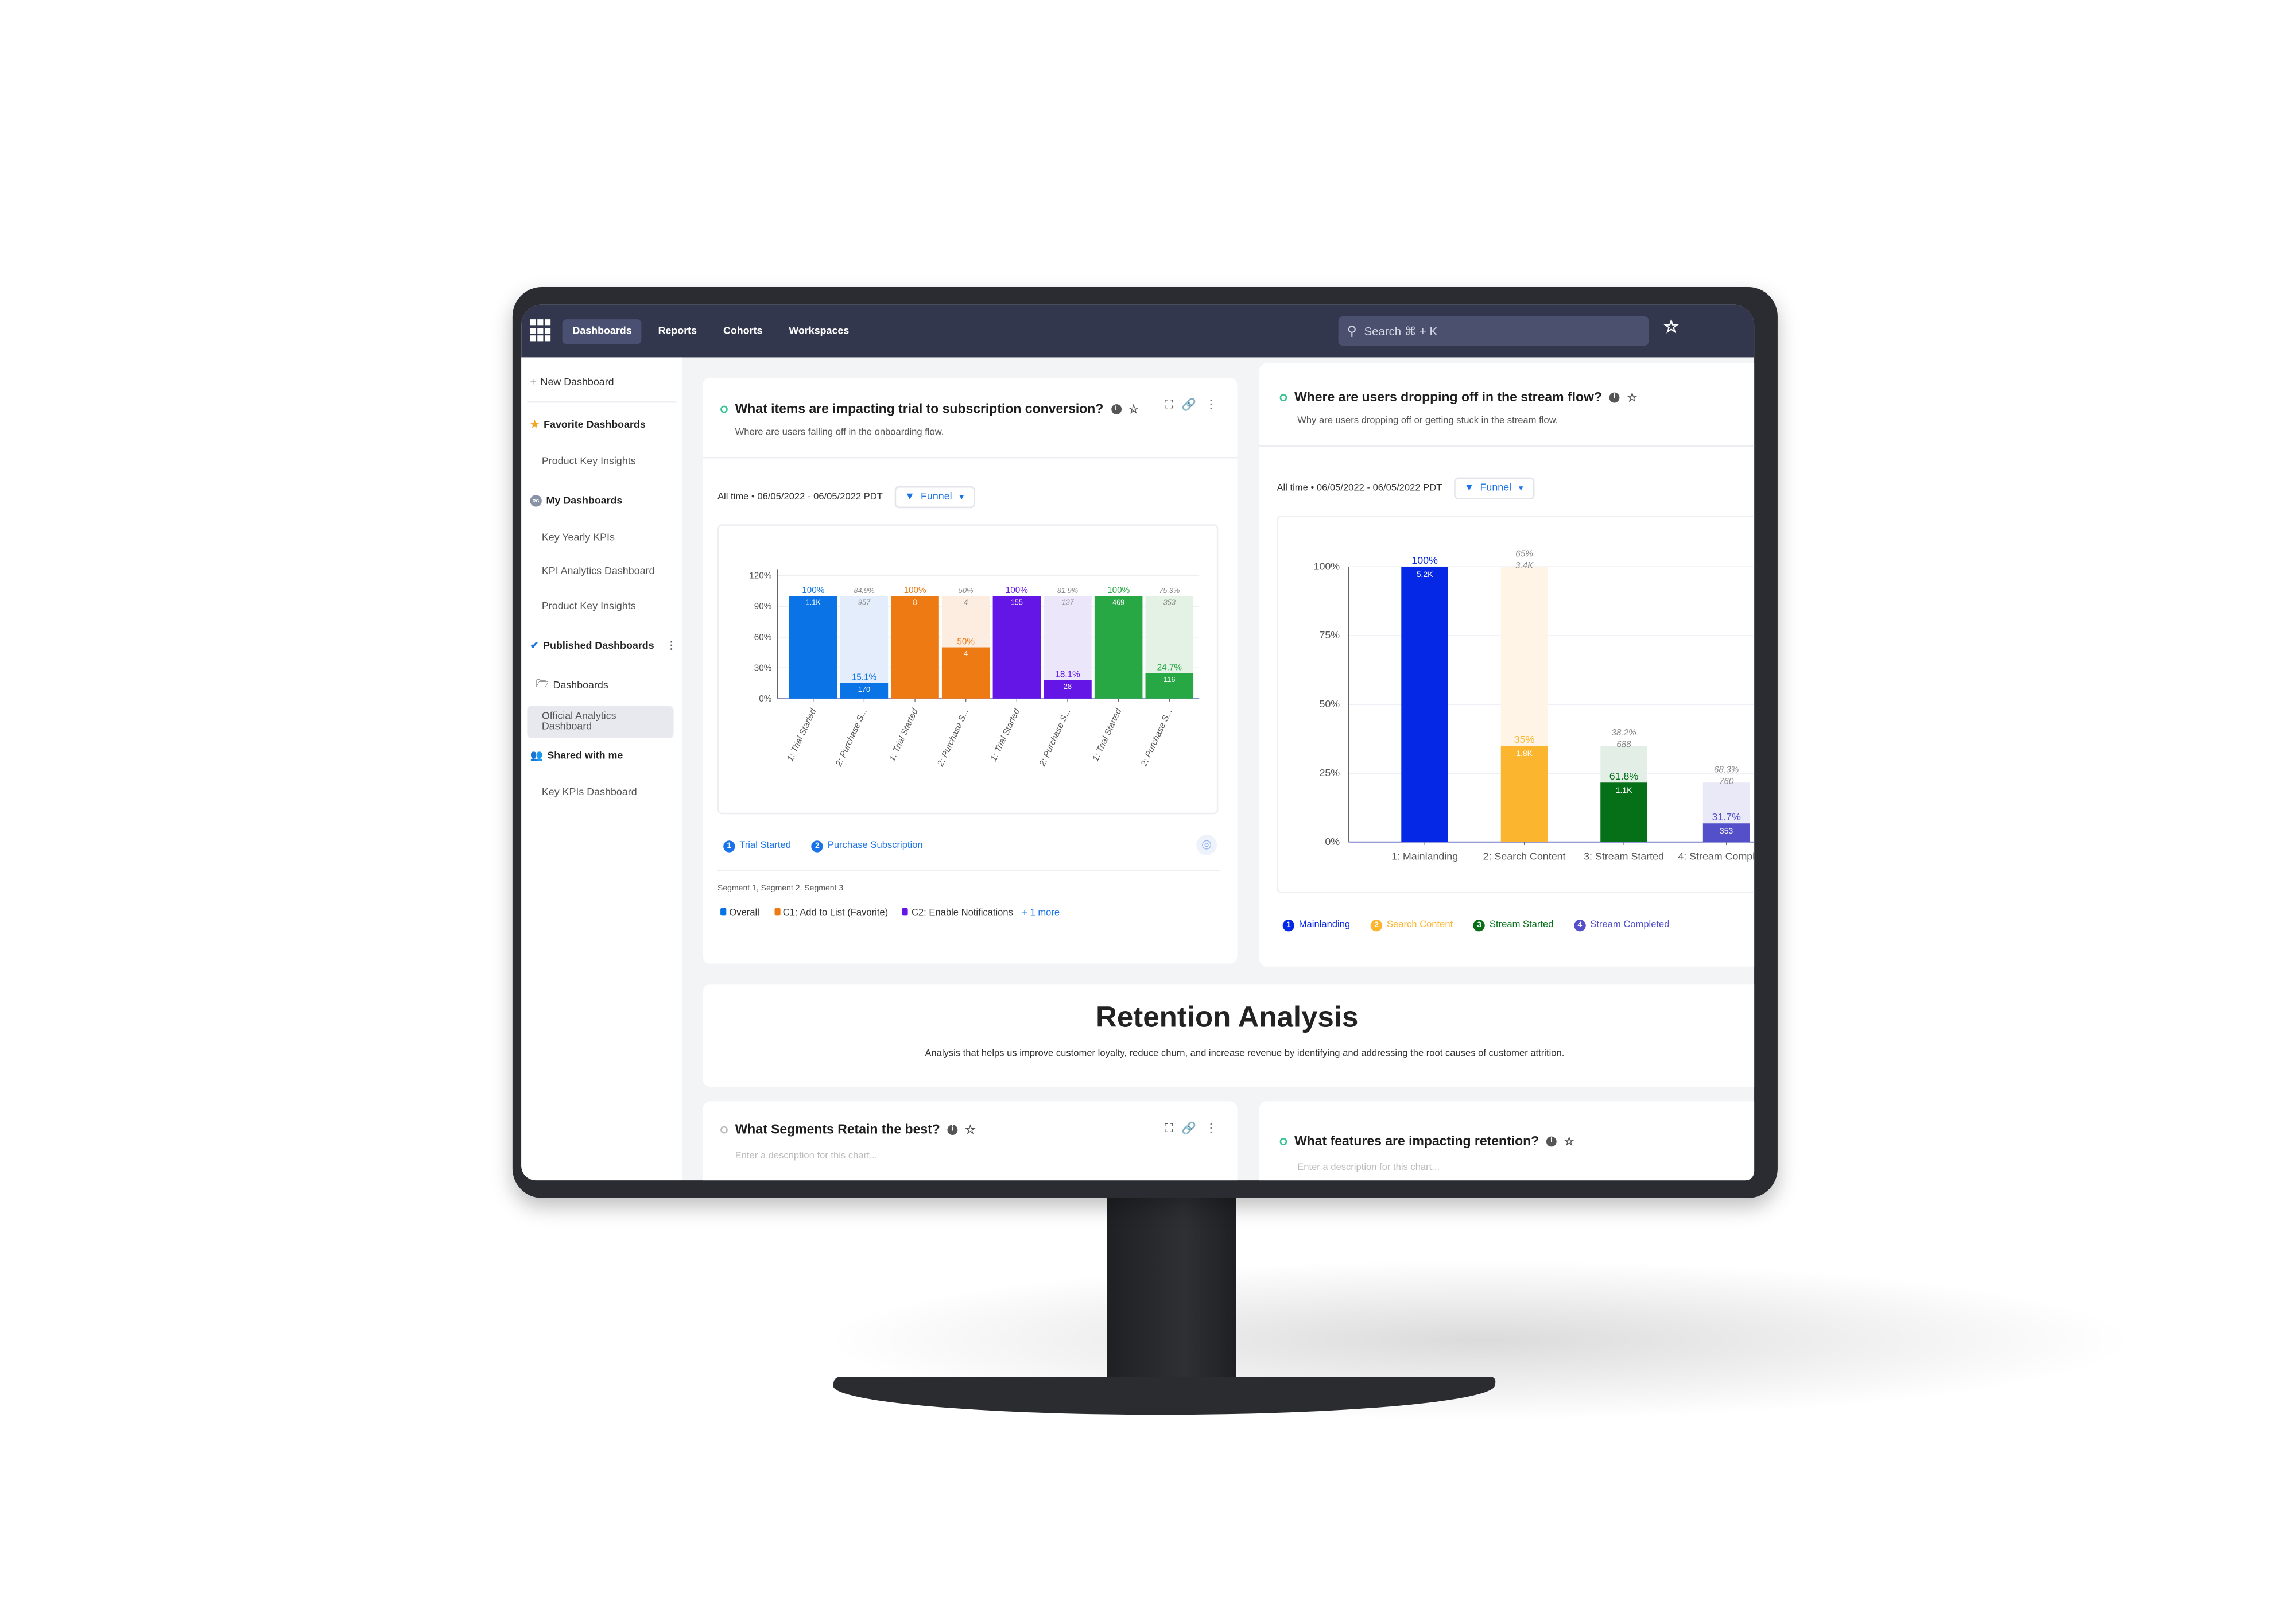  I want to click on x-tick-label: 1: Trial Started, so click(1005, 735).